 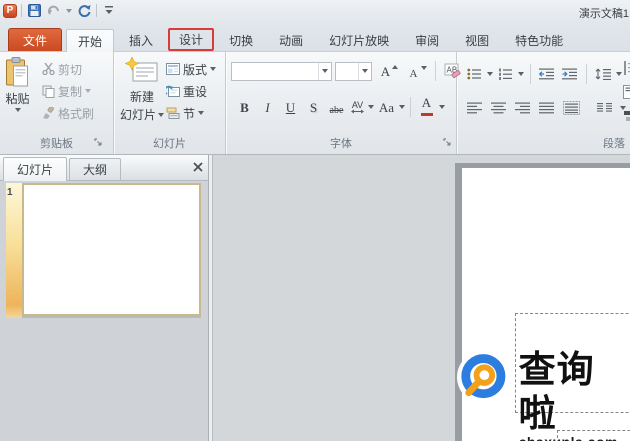 What do you see at coordinates (605, 107) in the screenshot?
I see `columns-button` at bounding box center [605, 107].